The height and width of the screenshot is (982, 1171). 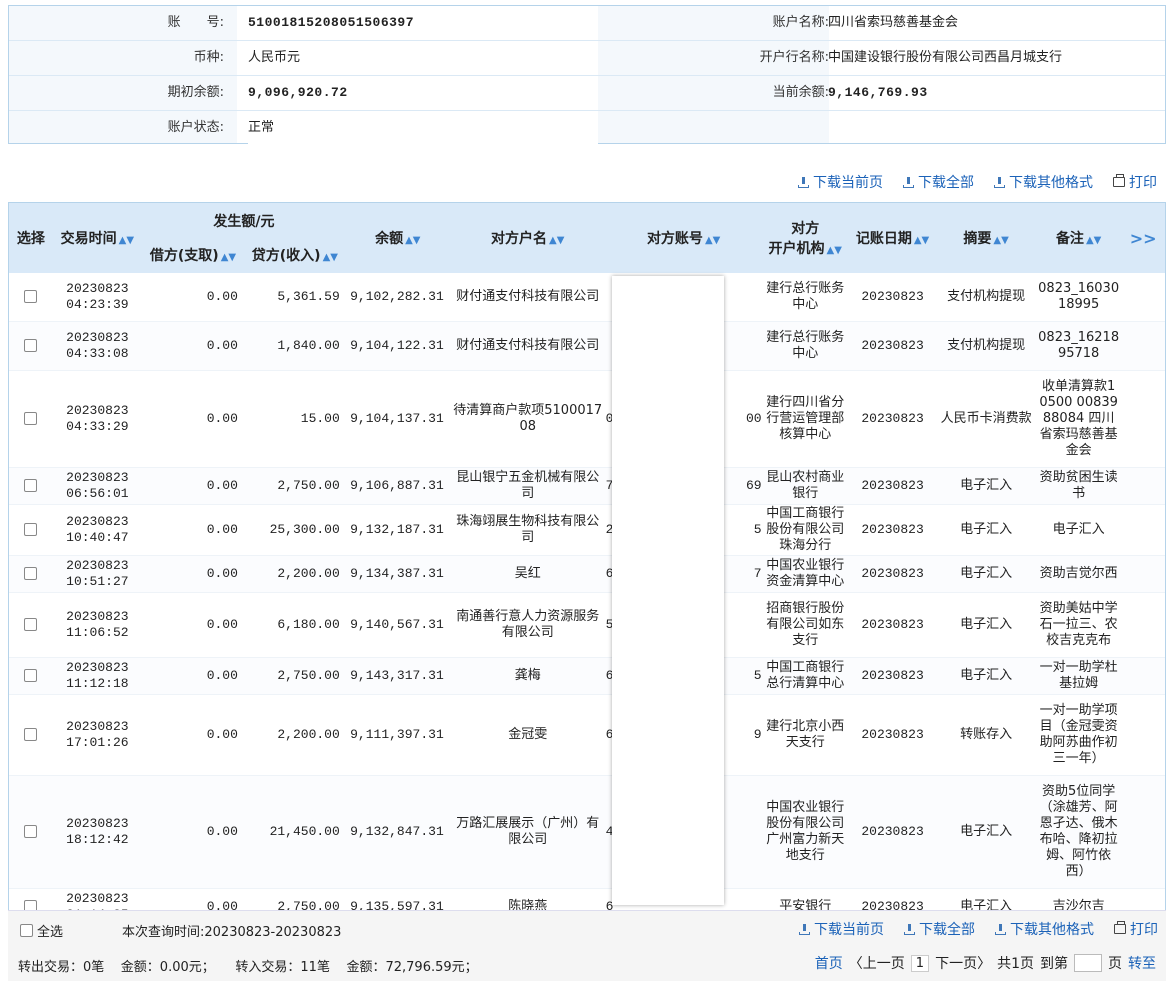 I want to click on cell-party-name: 南通善行意人力资源服务有限公司, so click(x=527, y=625).